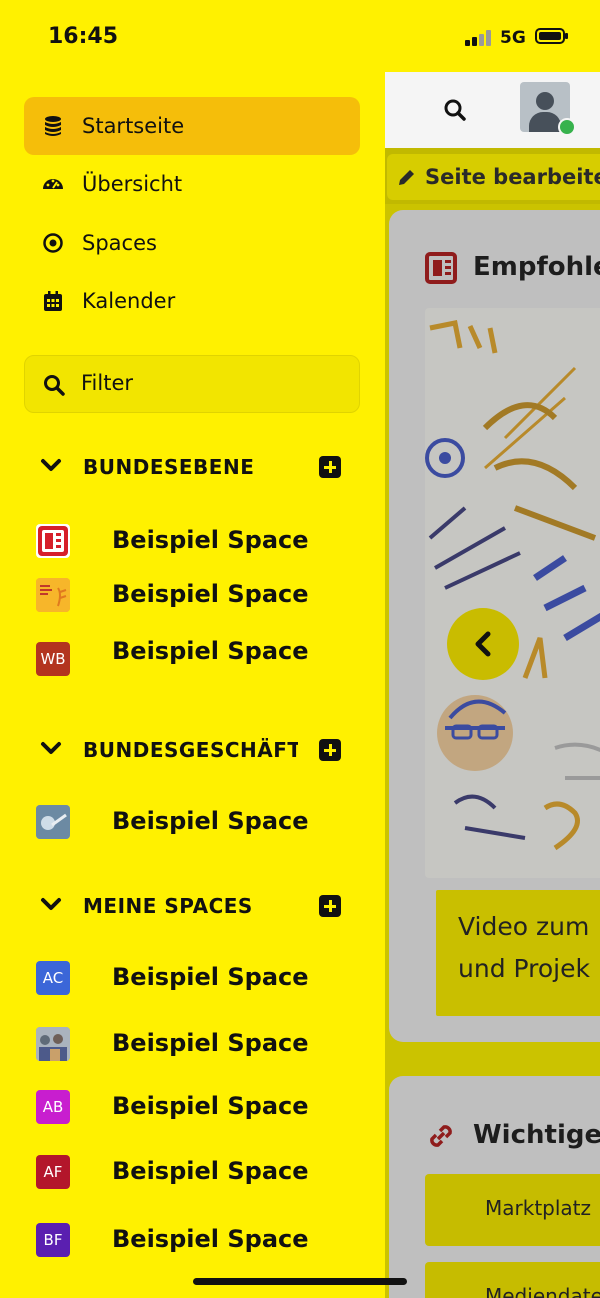 This screenshot has width=600, height=1298. Describe the element at coordinates (536, 1135) in the screenshot. I see `important-links-title: Wichtige` at that location.